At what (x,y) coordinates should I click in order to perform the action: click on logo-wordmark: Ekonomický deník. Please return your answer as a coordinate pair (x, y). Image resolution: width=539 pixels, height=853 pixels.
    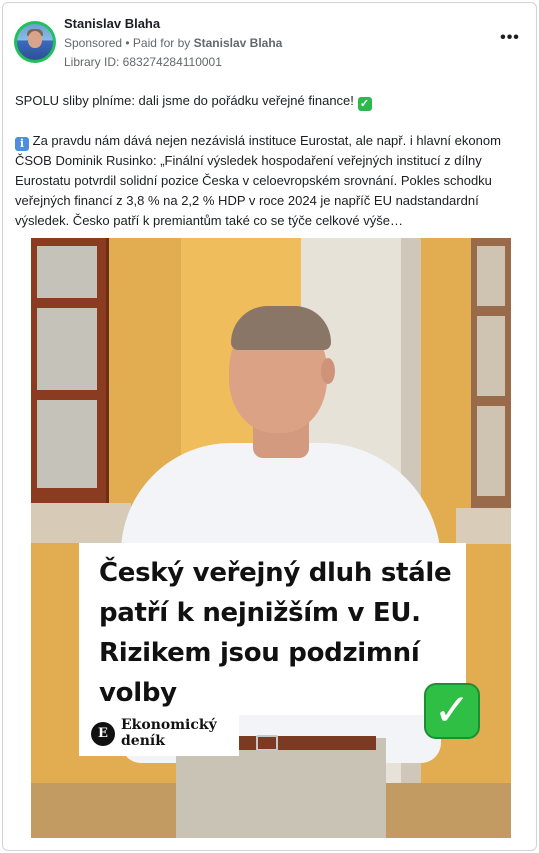
    Looking at the image, I should click on (169, 733).